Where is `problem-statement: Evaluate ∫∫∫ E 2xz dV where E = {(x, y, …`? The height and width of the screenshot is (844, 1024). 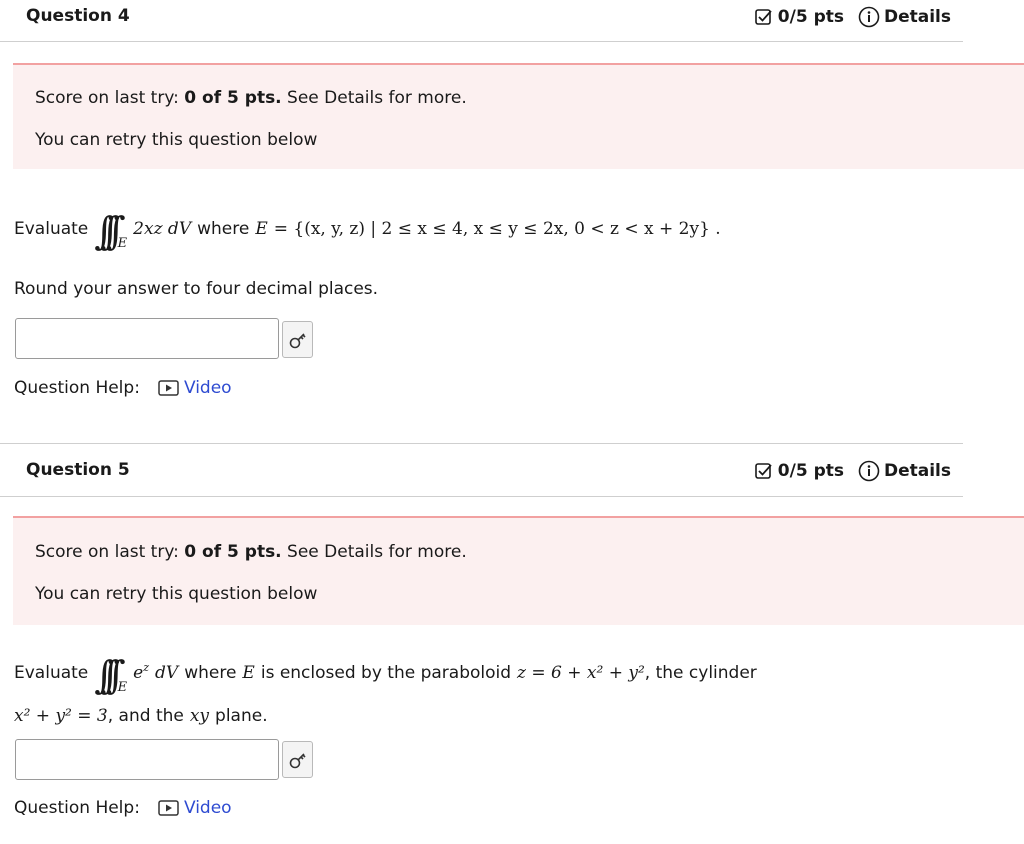 problem-statement: Evaluate ∫∫∫ E 2xz dV where E = {(x, y, … is located at coordinates (367, 229).